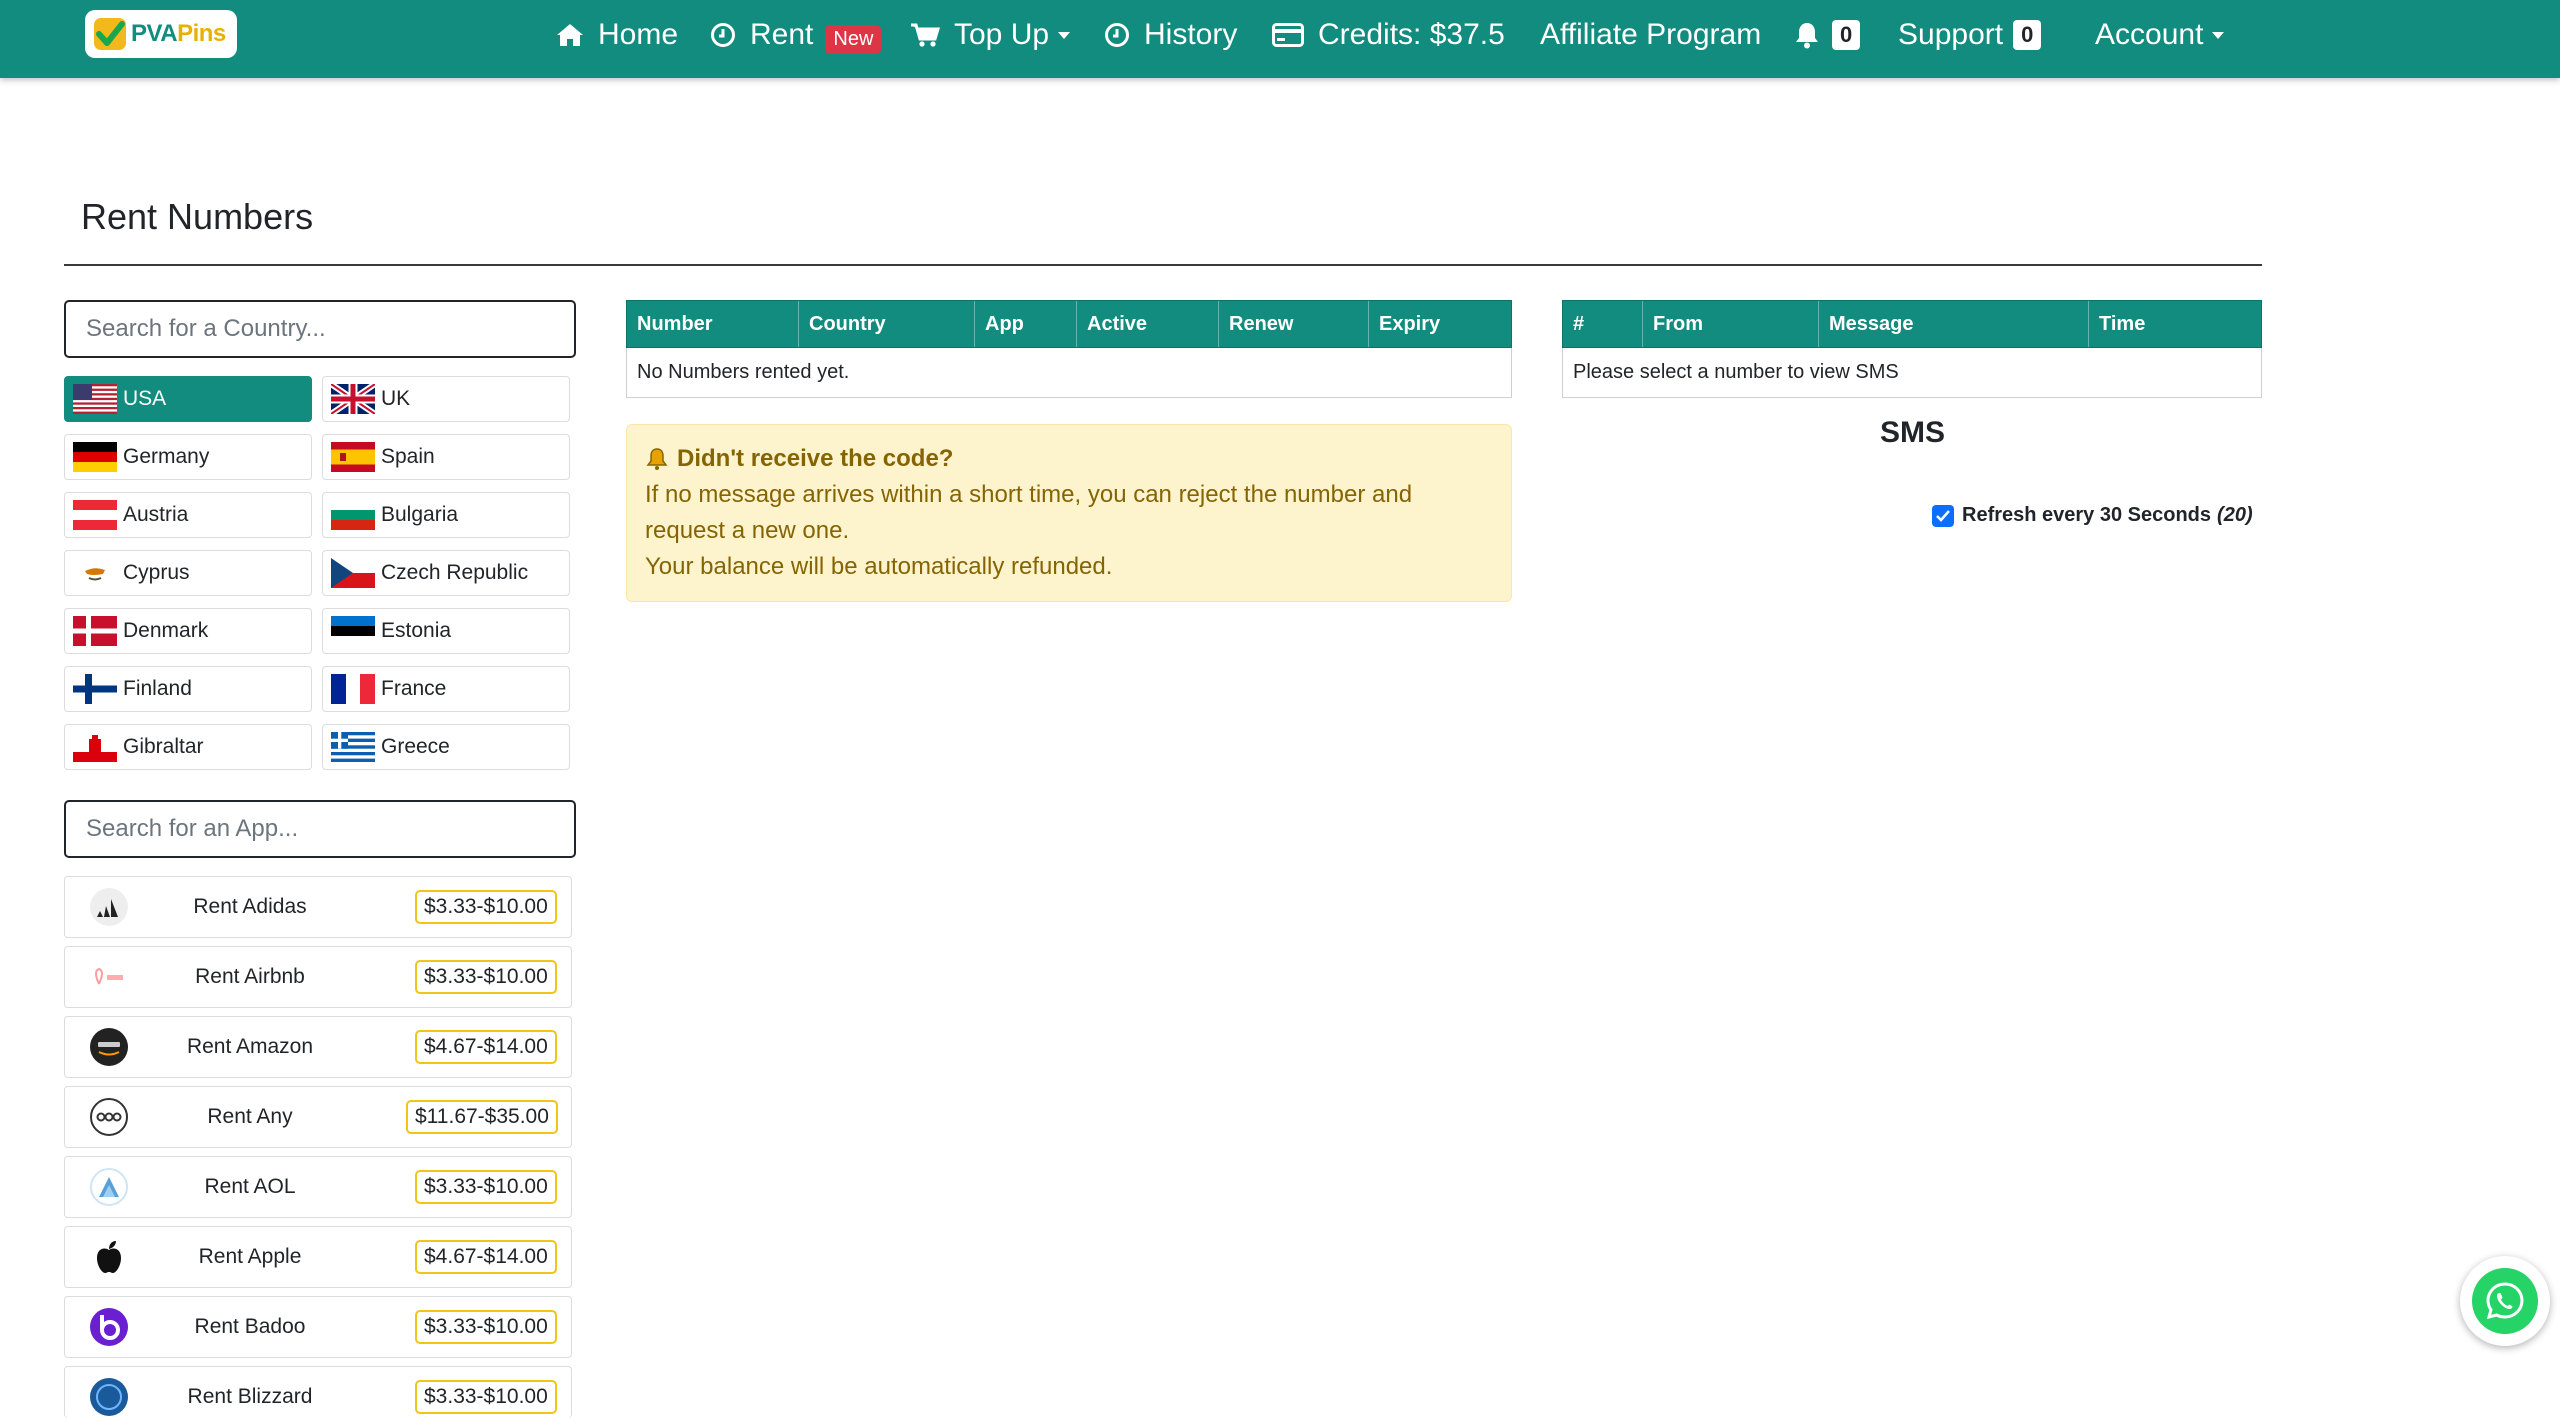  Describe the element at coordinates (2235, 515) in the screenshot. I see `refresh-countdown: (20)` at that location.